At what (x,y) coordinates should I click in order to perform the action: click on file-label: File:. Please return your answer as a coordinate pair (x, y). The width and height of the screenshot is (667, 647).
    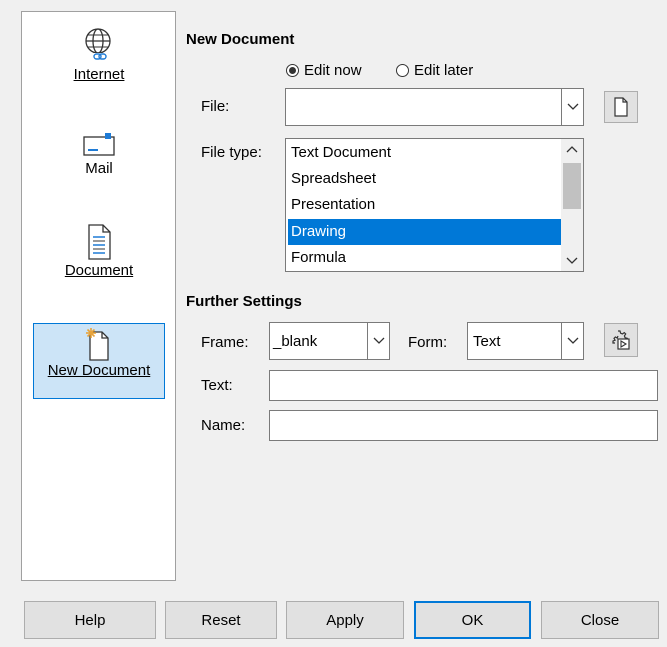
    Looking at the image, I should click on (215, 106).